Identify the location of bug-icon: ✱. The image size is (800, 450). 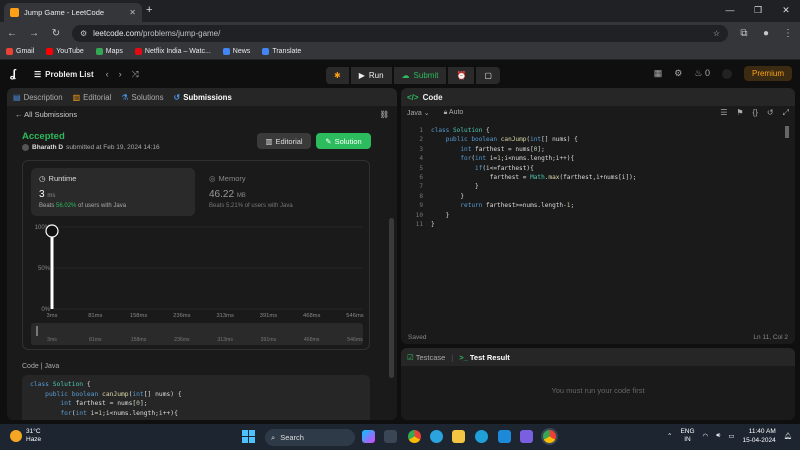
(337, 75).